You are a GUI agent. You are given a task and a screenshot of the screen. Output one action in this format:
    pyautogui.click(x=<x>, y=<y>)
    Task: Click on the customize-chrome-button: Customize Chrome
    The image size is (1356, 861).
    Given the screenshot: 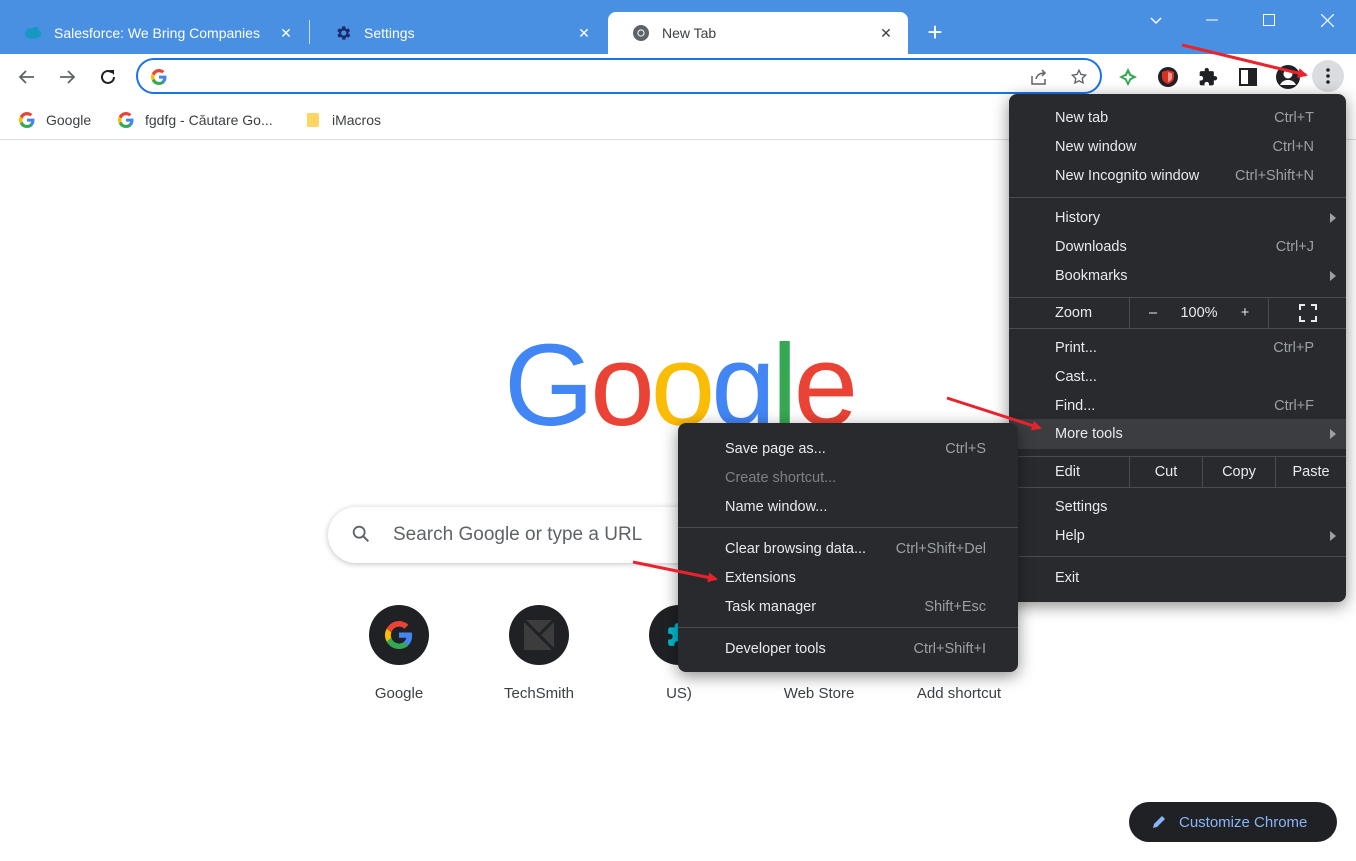 What is the action you would take?
    pyautogui.click(x=1233, y=822)
    